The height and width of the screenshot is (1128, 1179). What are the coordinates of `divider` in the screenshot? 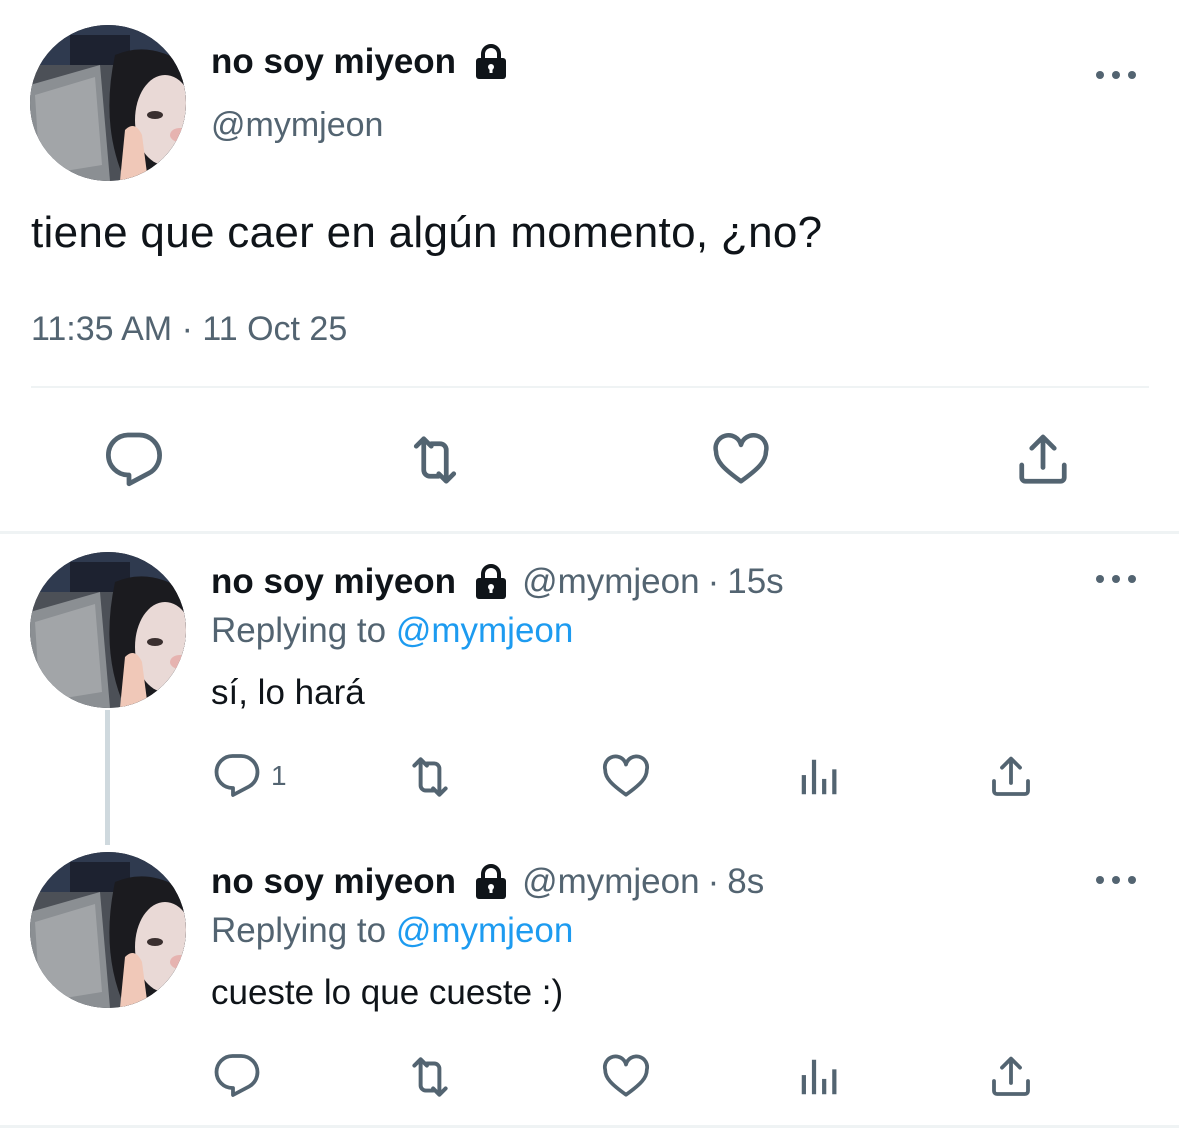 It's located at (590, 387).